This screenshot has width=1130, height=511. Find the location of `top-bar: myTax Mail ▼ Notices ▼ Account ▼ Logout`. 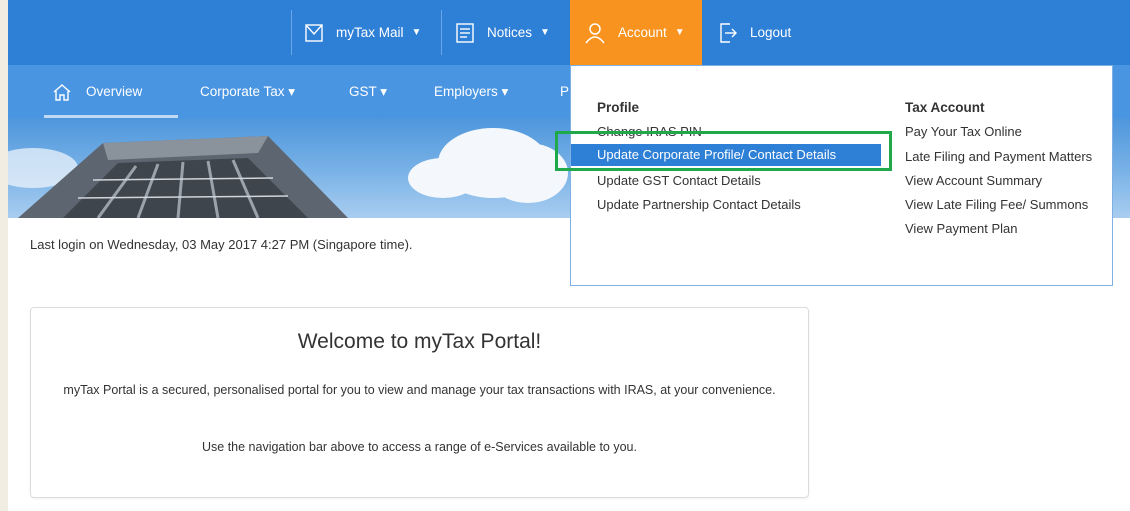

top-bar: myTax Mail ▼ Notices ▼ Account ▼ Logout is located at coordinates (569, 32).